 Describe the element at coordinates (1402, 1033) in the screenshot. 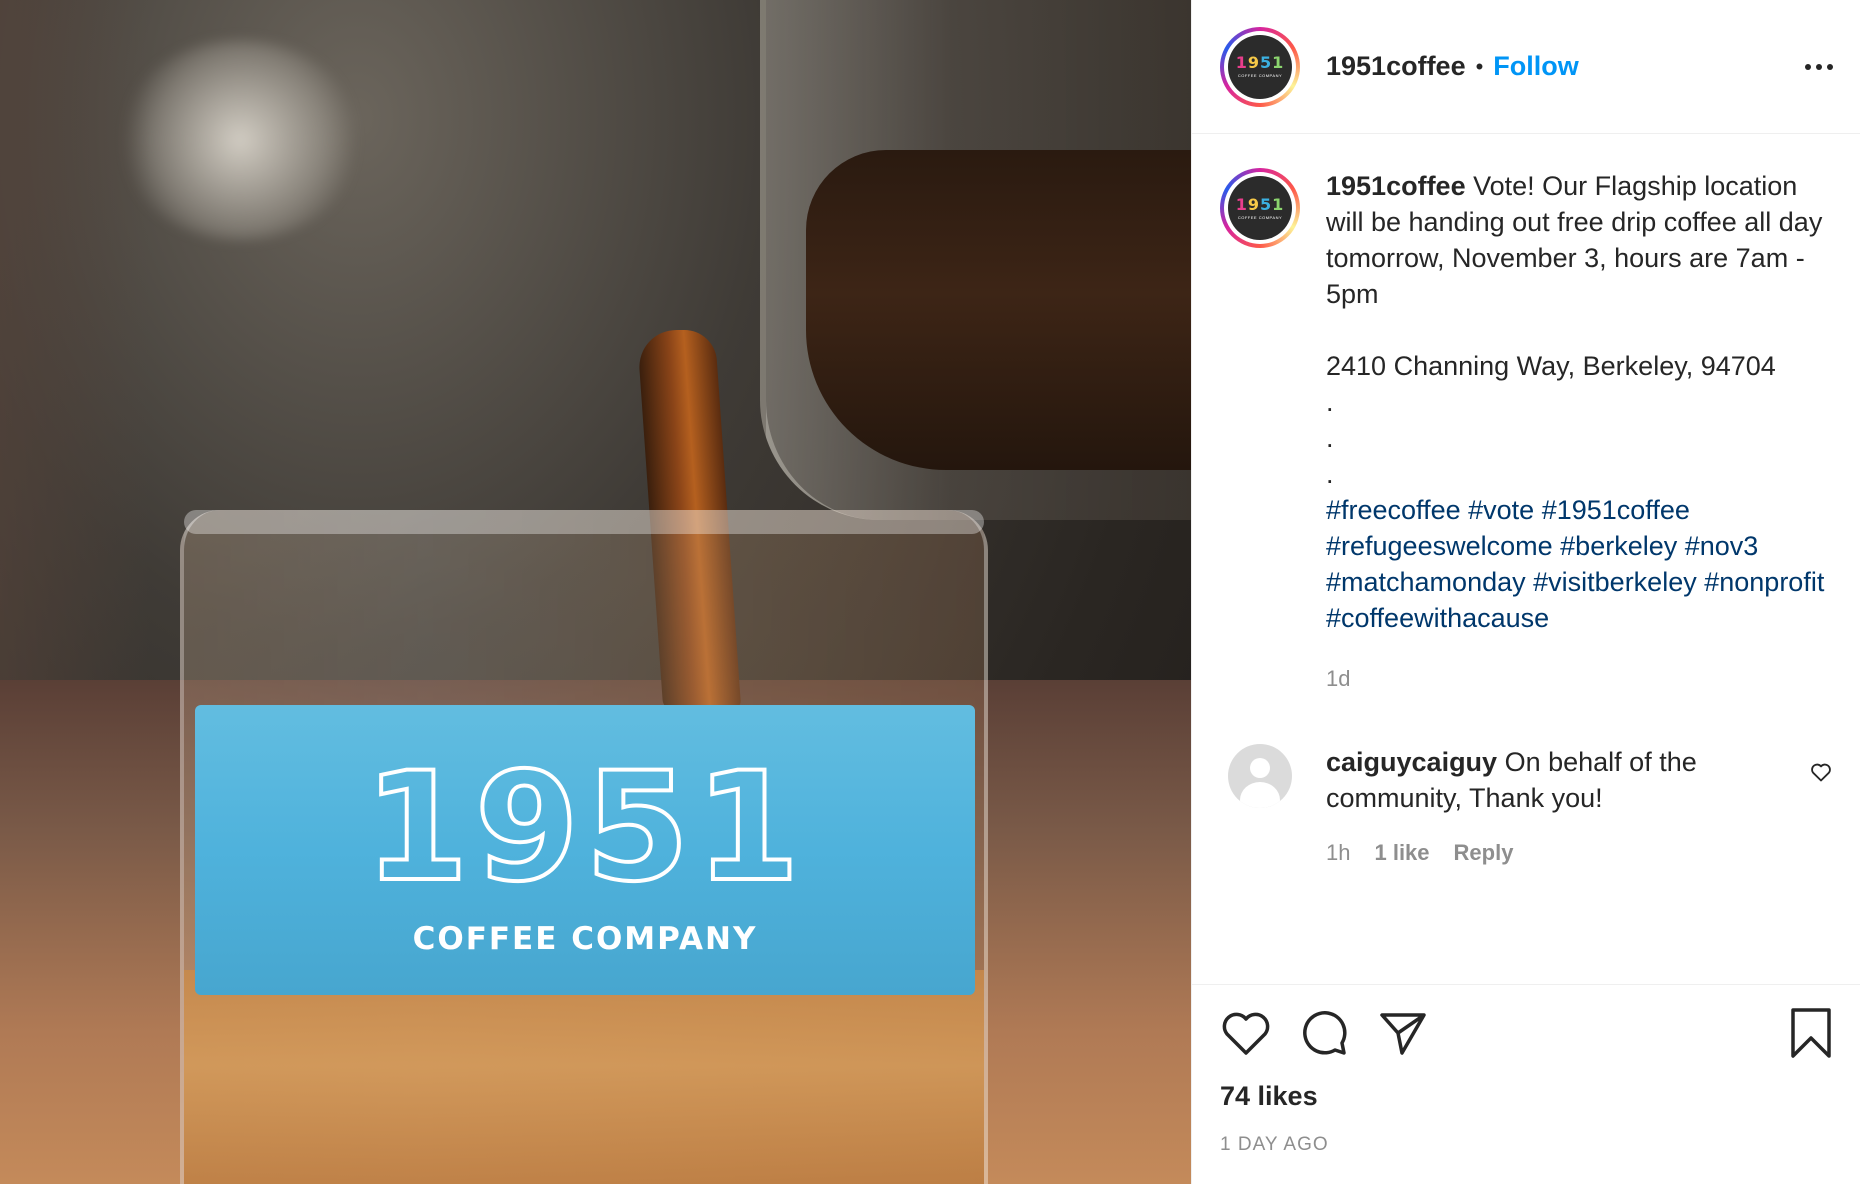

I see `share-send-icon` at that location.